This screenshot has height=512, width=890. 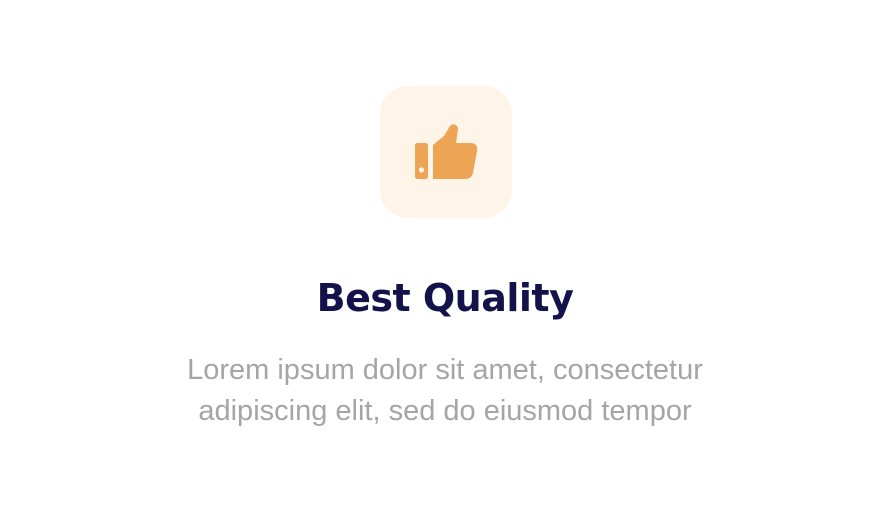 I want to click on description-line: adipiscing elit, sed do eiusmod tempor, so click(x=445, y=411).